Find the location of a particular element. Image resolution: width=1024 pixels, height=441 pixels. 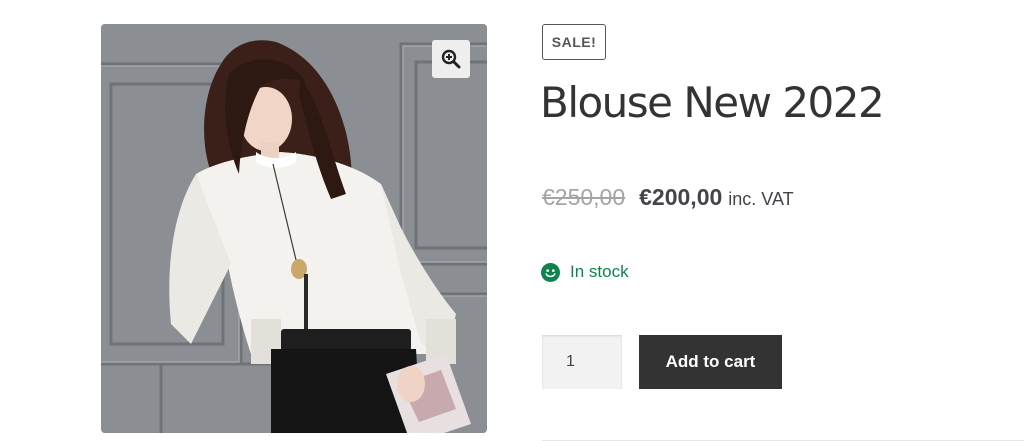

smiley-icon is located at coordinates (550, 272).